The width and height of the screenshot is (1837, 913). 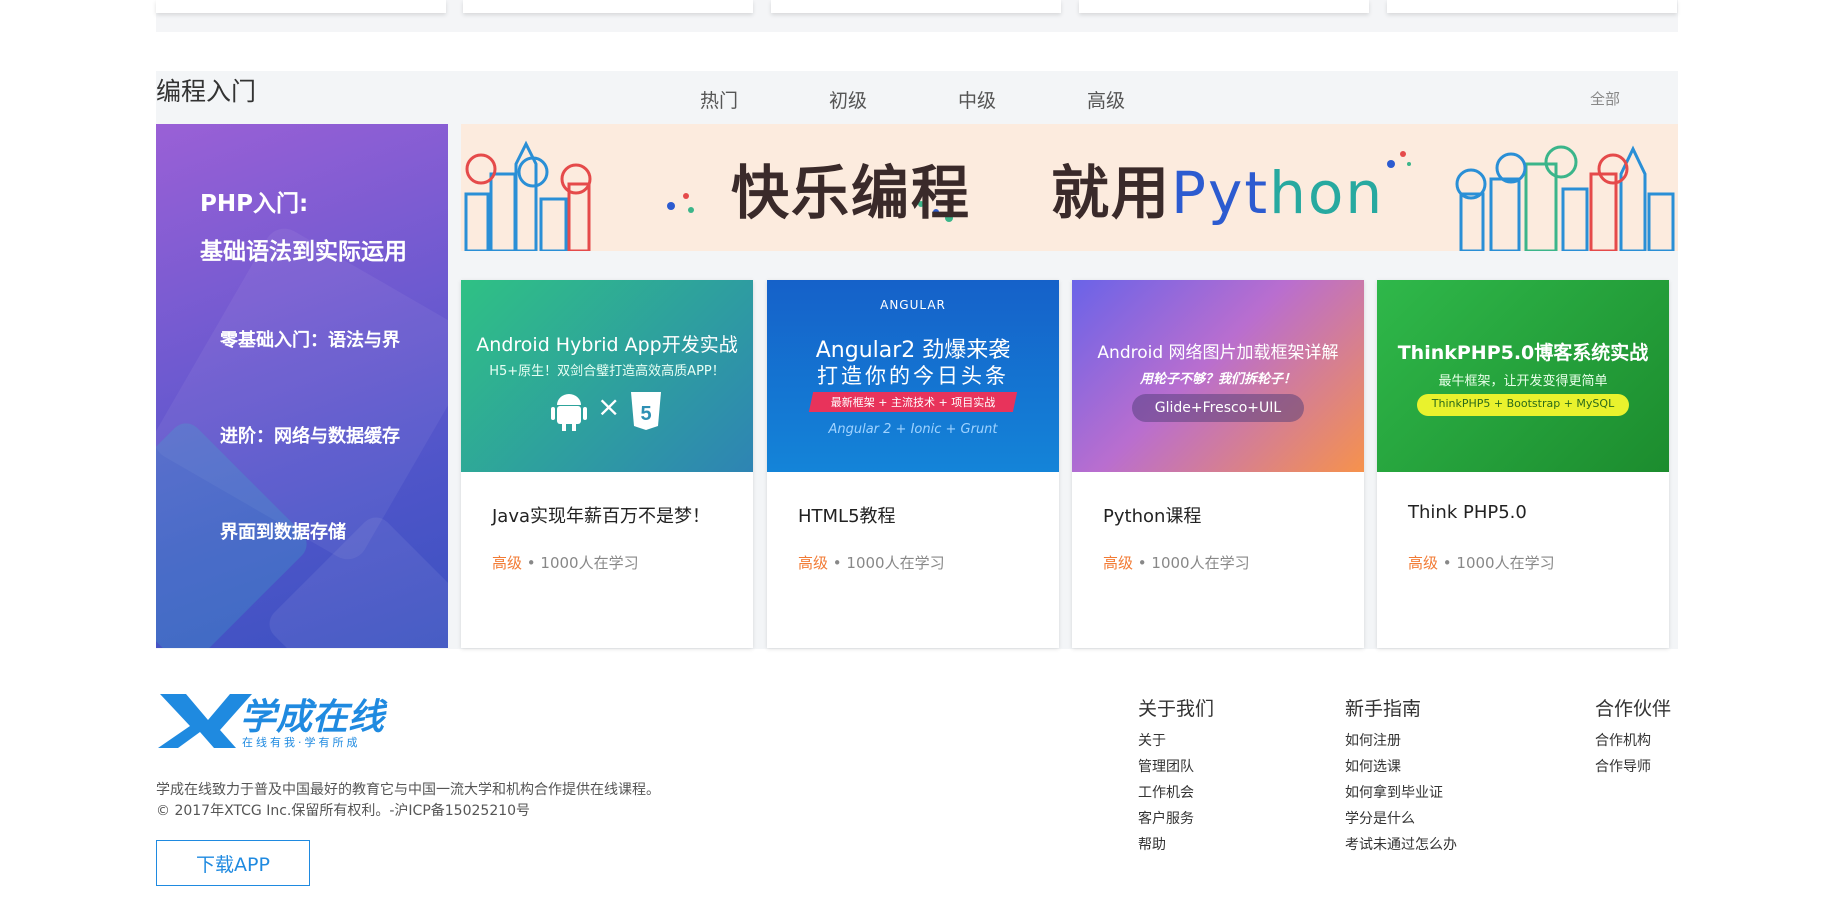 I want to click on course-title: Think PHP5.0, so click(x=1467, y=512).